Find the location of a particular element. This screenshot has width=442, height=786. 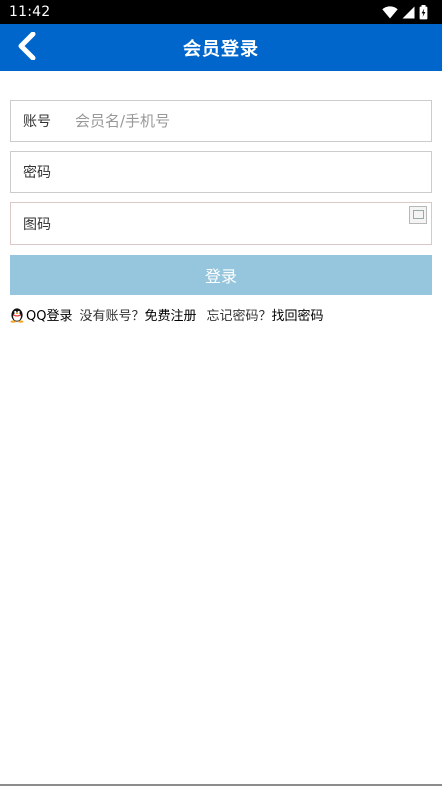

register-link: 免费注册 is located at coordinates (170, 314).